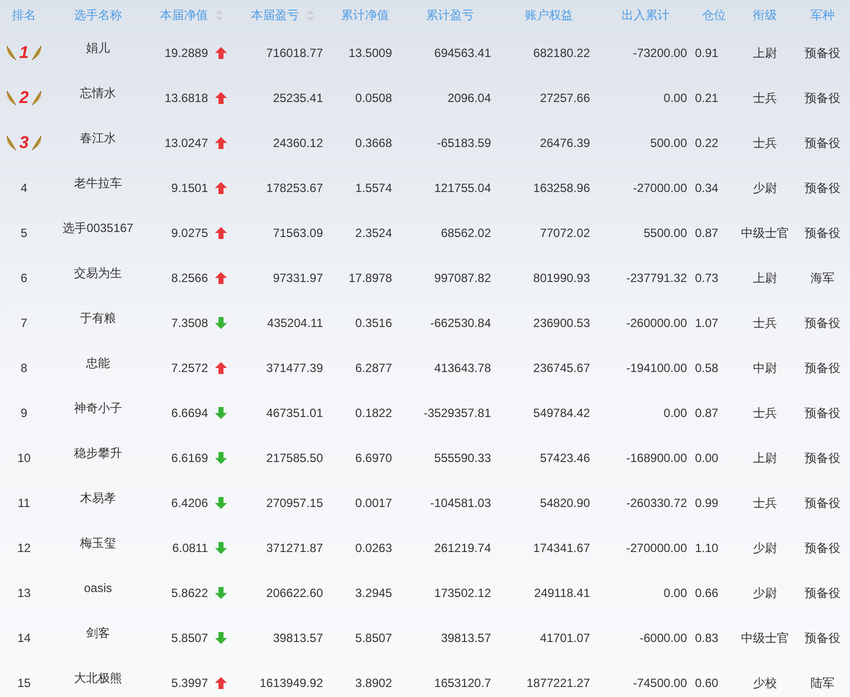 This screenshot has width=850, height=697. Describe the element at coordinates (373, 413) in the screenshot. I see `table-cell-text: 0.1822` at that location.